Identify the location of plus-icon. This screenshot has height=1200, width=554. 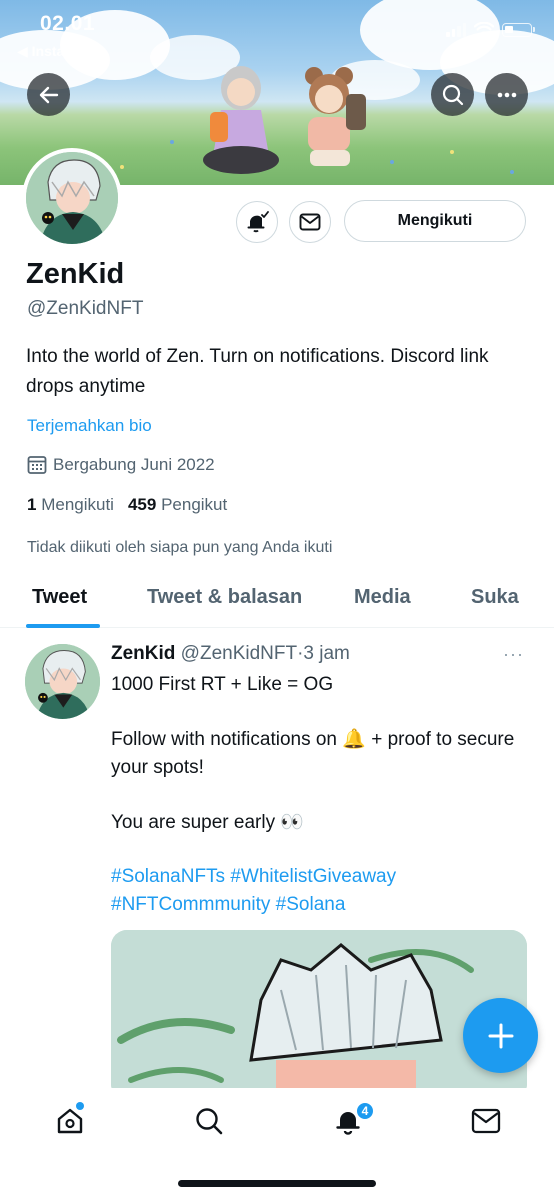
(500, 1035).